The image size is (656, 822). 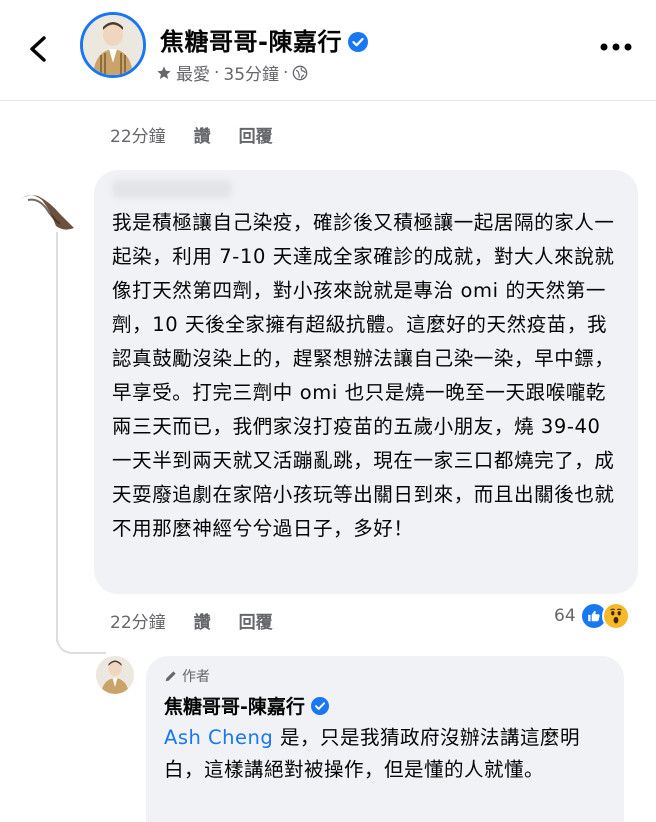 I want to click on header-divider, so click(x=328, y=100).